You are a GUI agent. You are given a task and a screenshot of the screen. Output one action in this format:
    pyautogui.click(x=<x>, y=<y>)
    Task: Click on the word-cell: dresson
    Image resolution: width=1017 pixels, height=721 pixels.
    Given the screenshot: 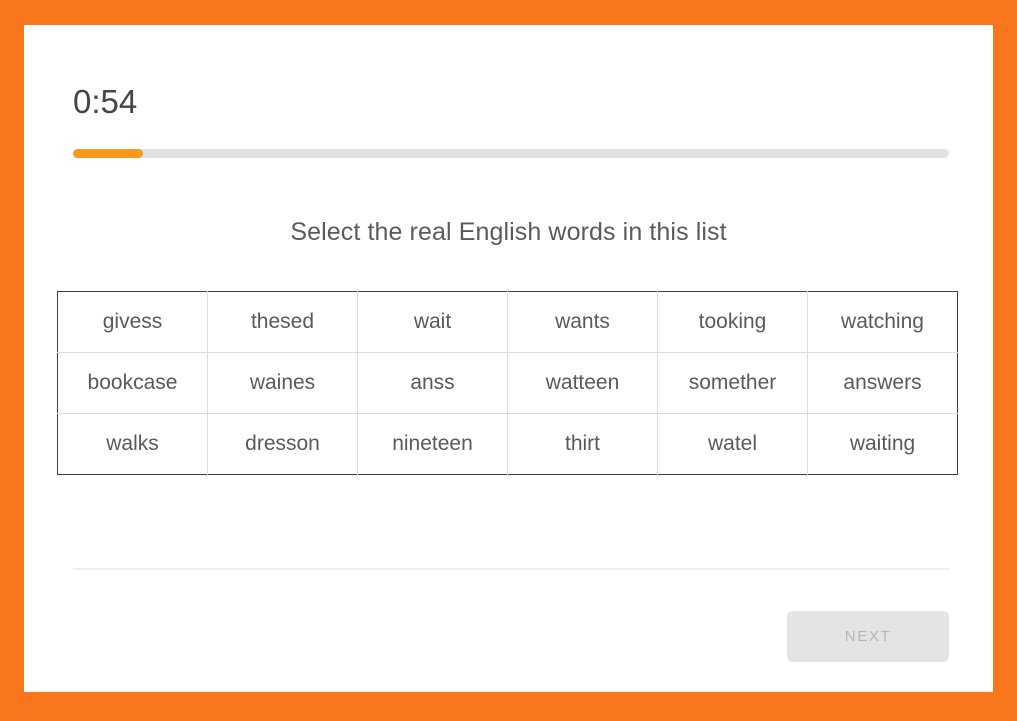 What is the action you would take?
    pyautogui.click(x=282, y=444)
    